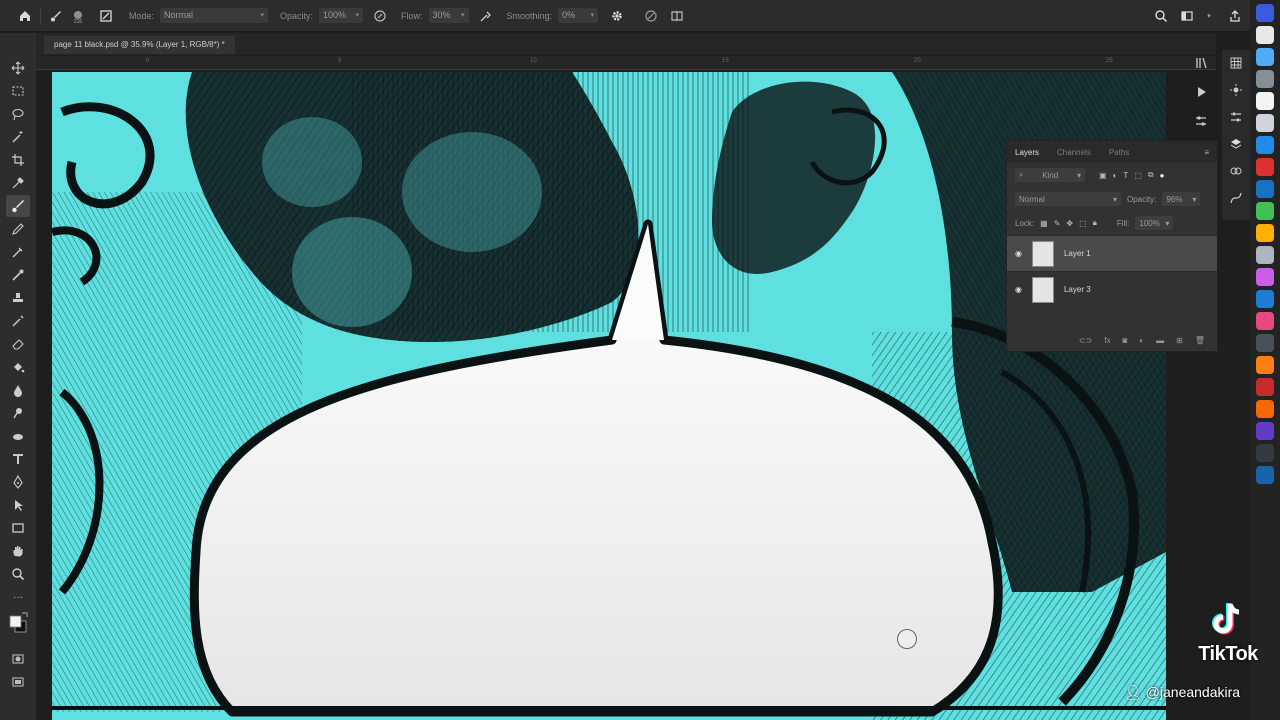 This screenshot has width=1280, height=720. Describe the element at coordinates (1265, 79) in the screenshot. I see `settings-app-icon` at that location.